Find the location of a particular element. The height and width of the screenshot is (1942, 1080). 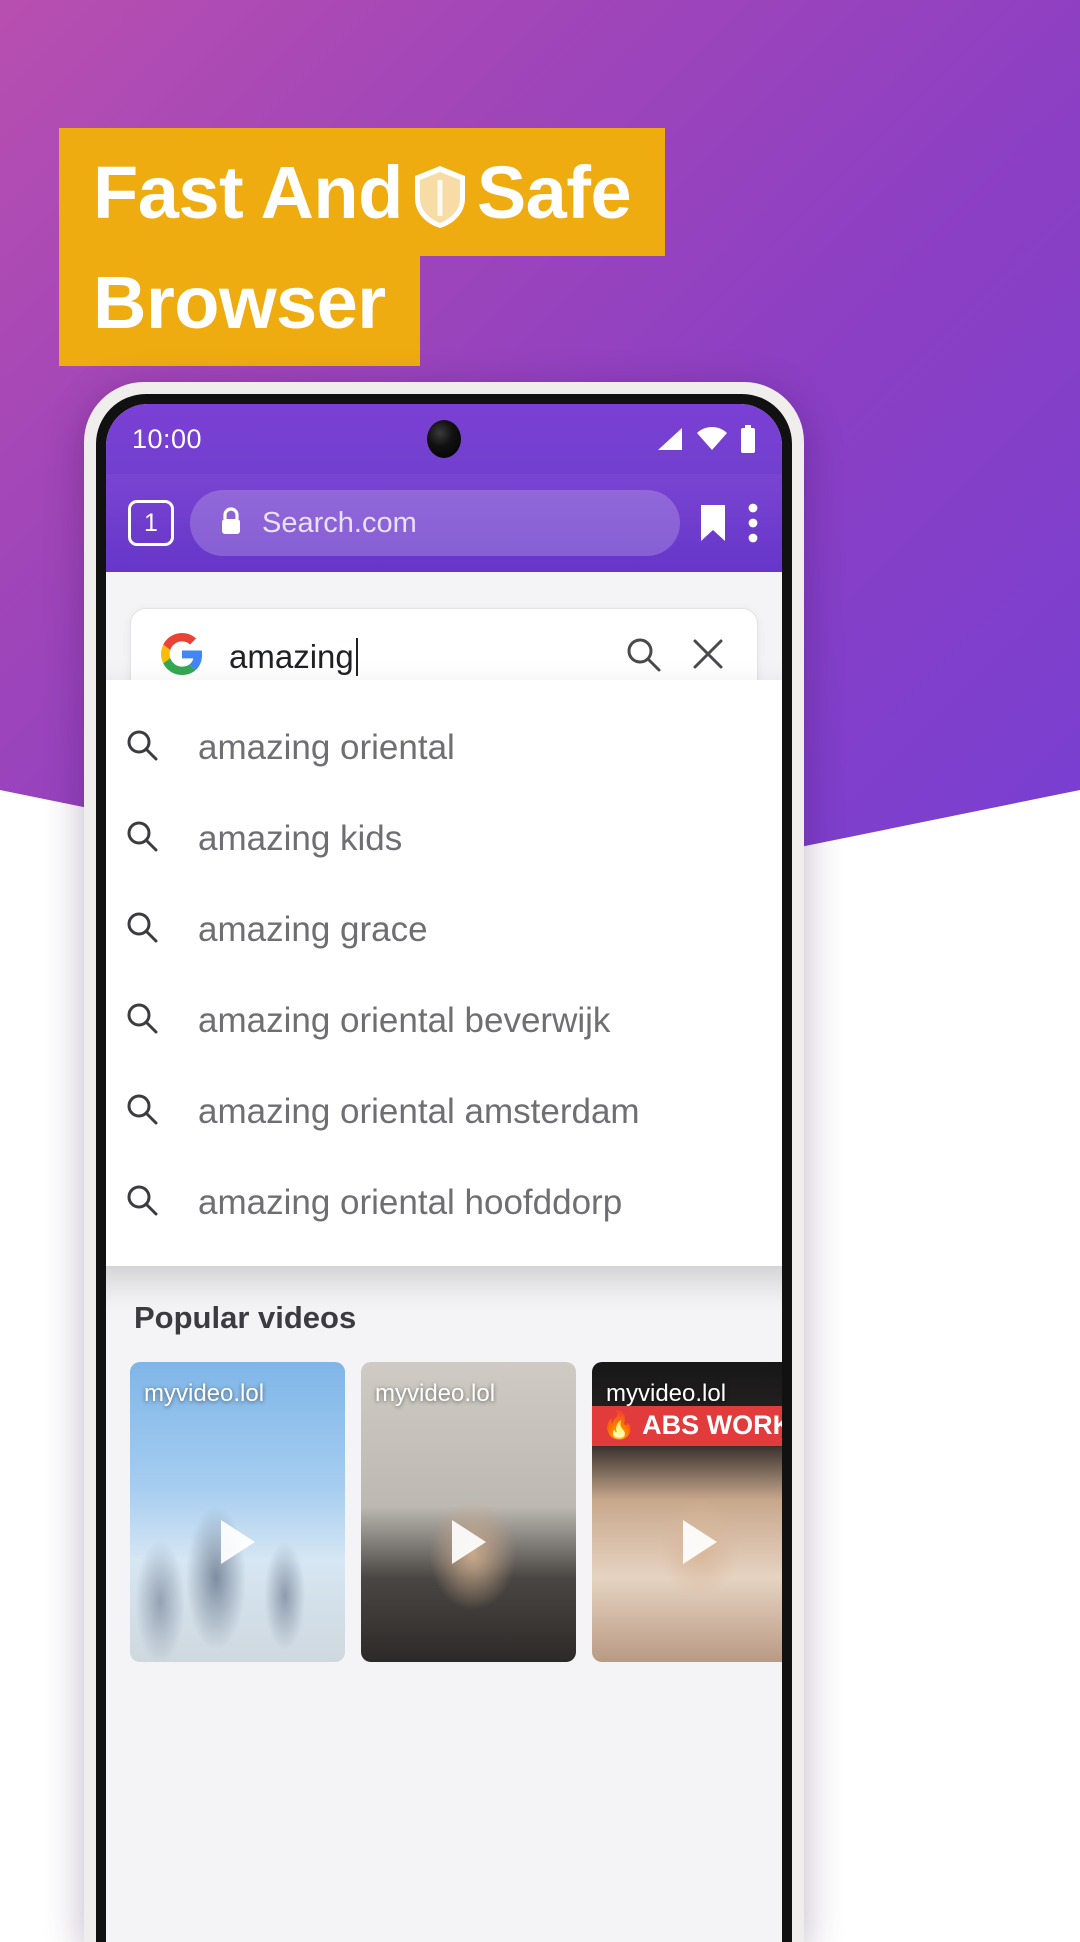

list-item: amazing oriental beverwijk is located at coordinates (444, 1020).